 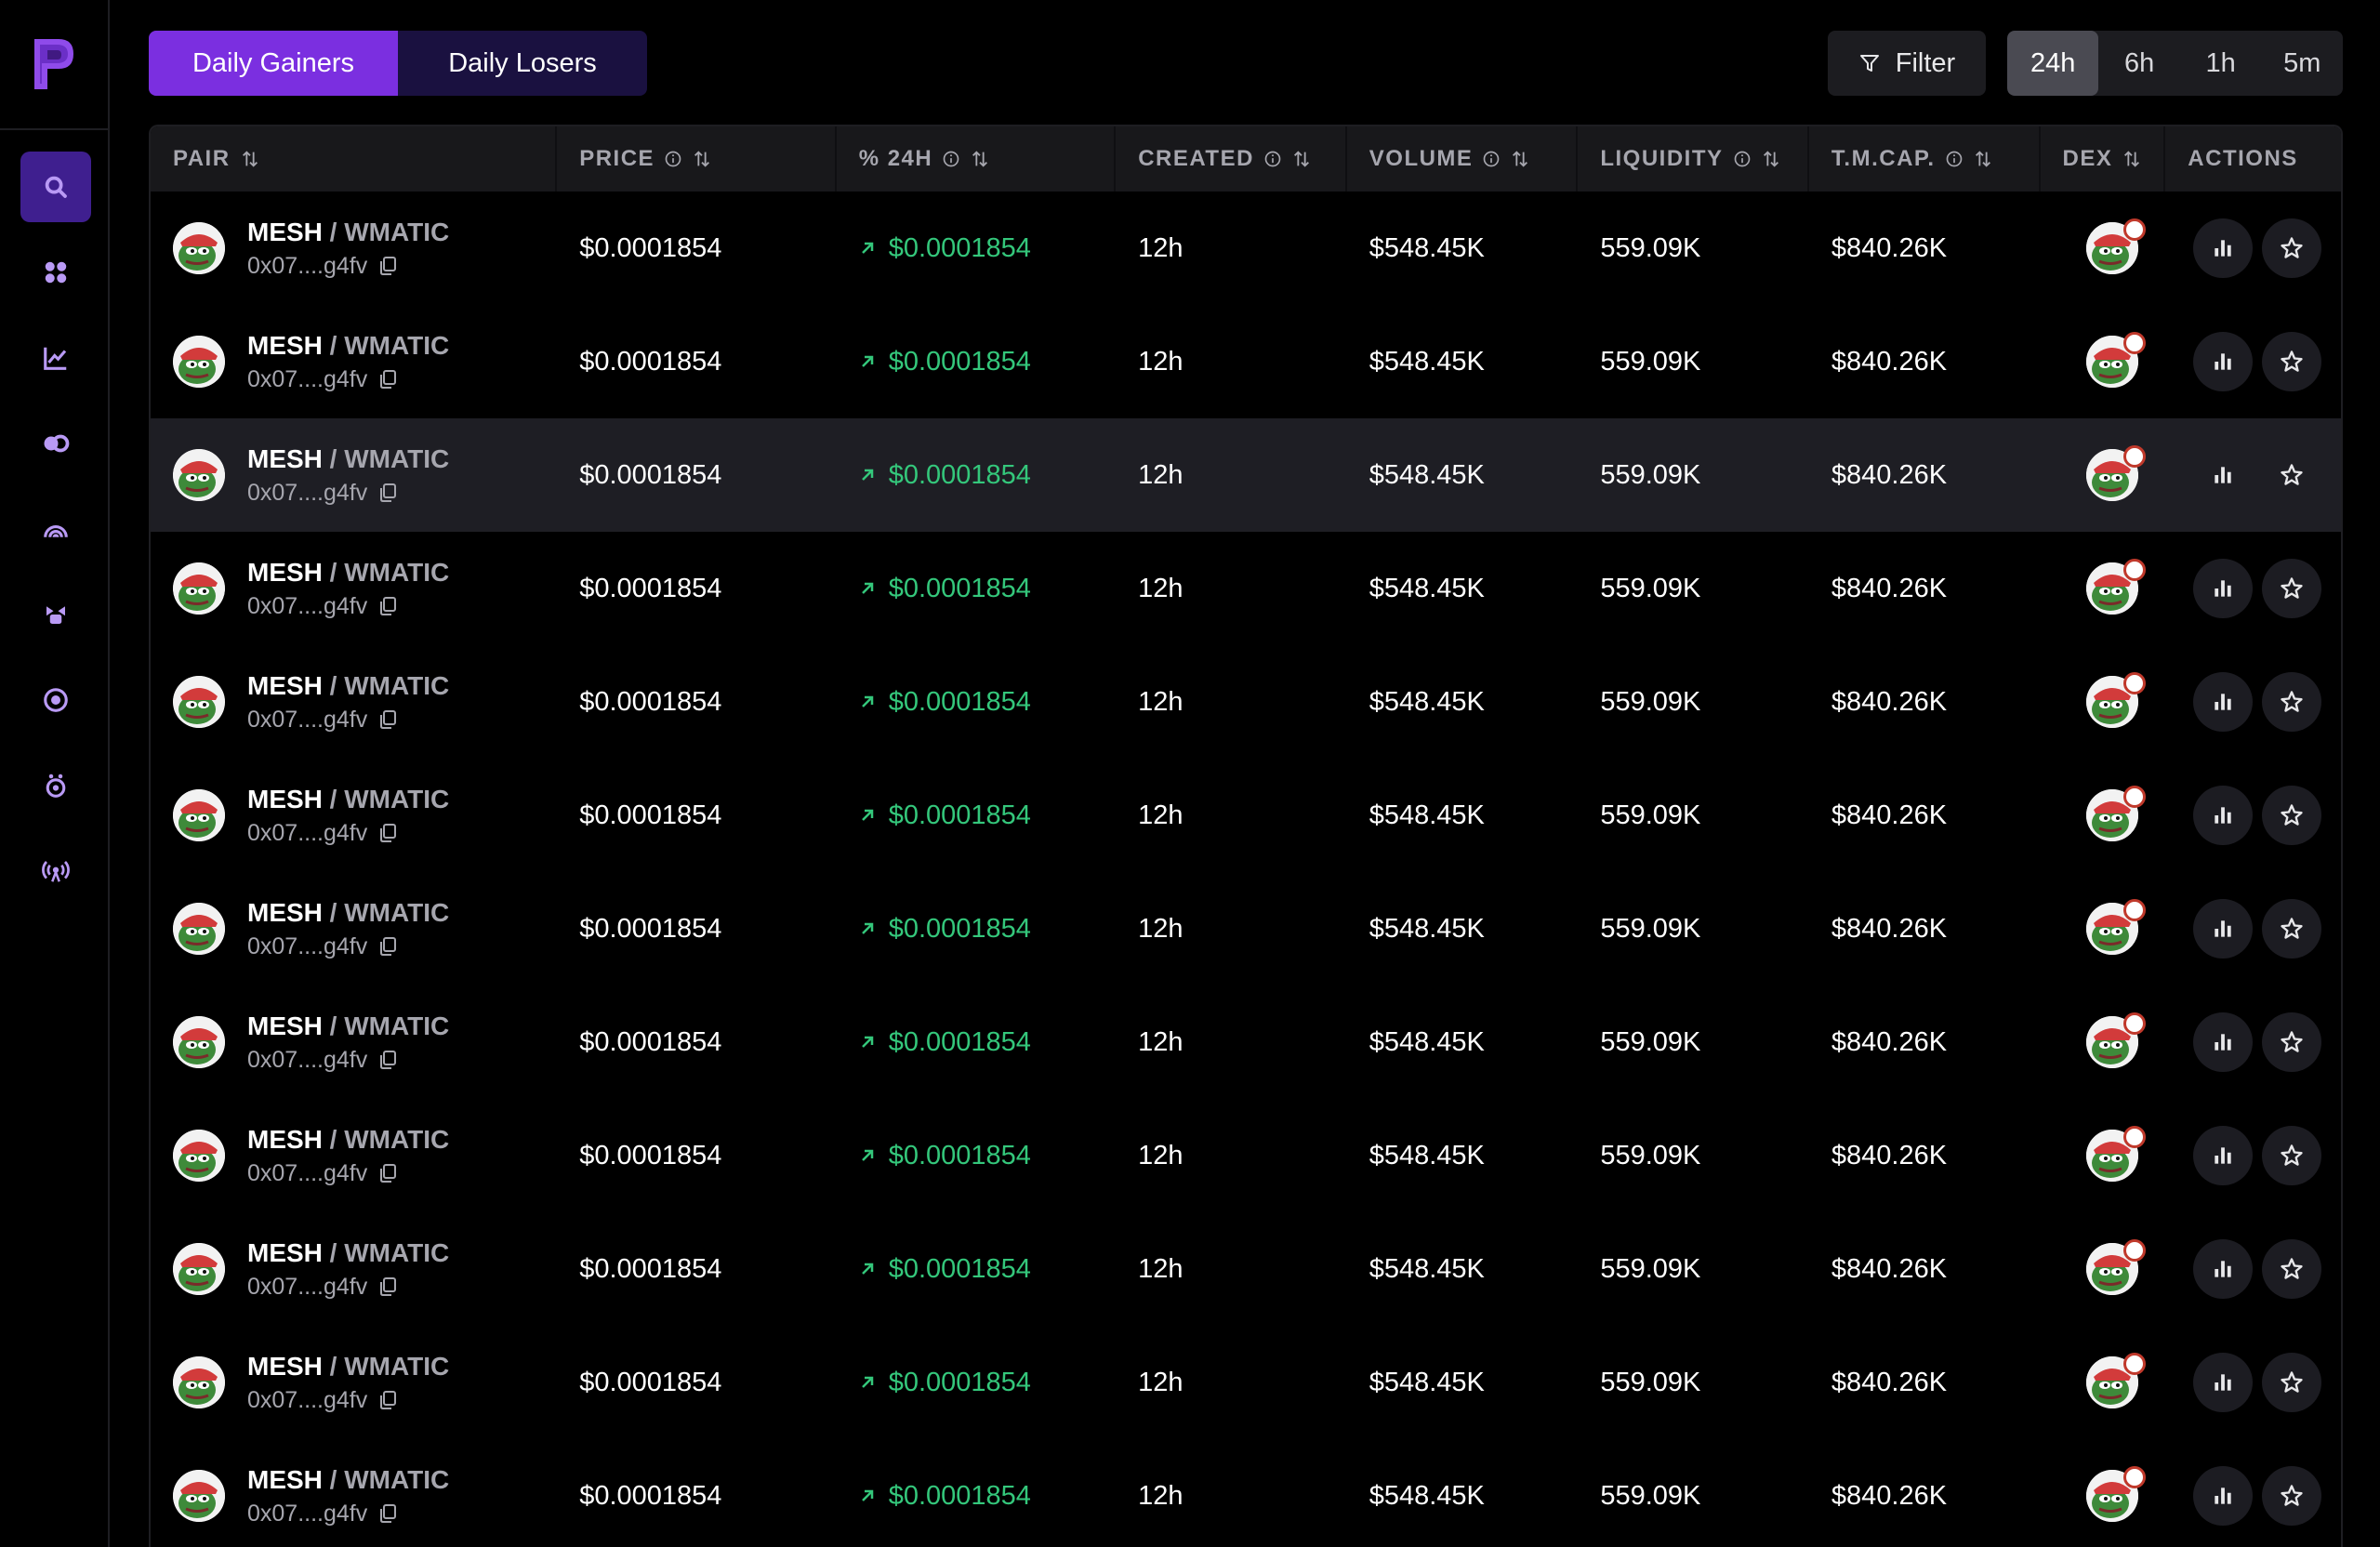 What do you see at coordinates (55, 871) in the screenshot?
I see `nav-broadcast` at bounding box center [55, 871].